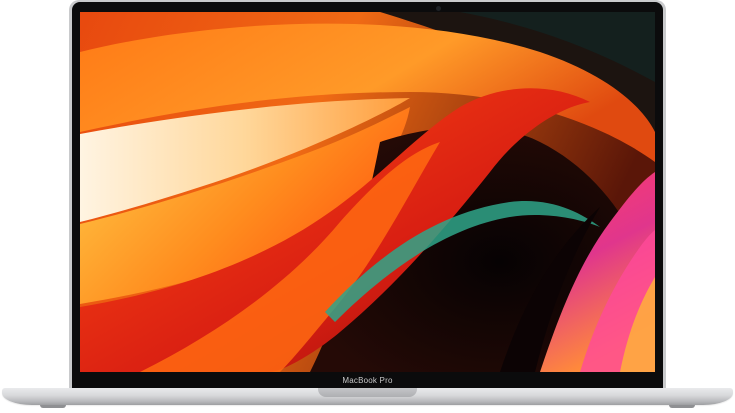 The width and height of the screenshot is (735, 413). What do you see at coordinates (682, 406) in the screenshot?
I see `rubber-foot-right` at bounding box center [682, 406].